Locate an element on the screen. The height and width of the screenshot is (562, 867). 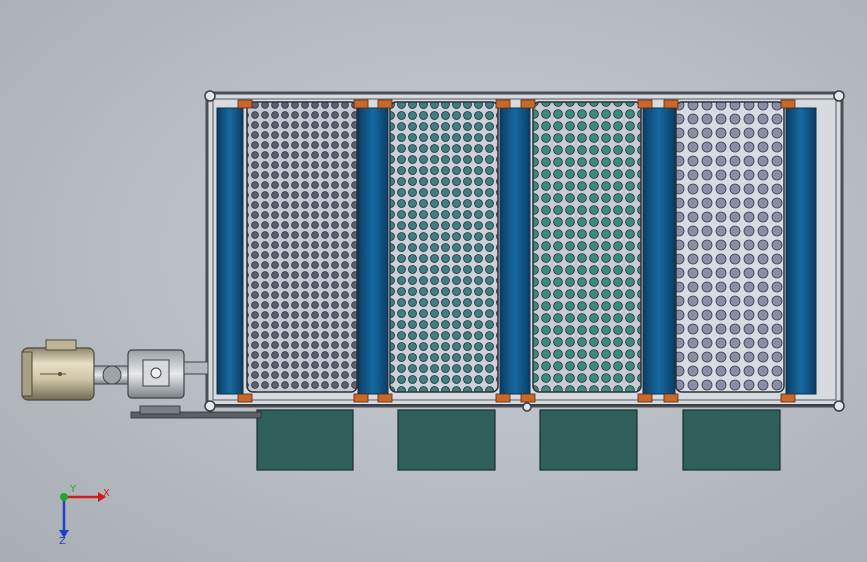
drive-chain is located at coordinates (196, 412).